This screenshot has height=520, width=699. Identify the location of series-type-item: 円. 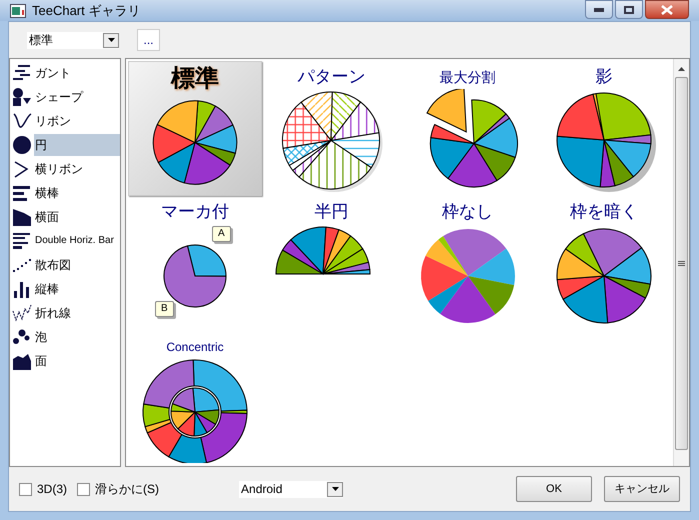
(77, 145).